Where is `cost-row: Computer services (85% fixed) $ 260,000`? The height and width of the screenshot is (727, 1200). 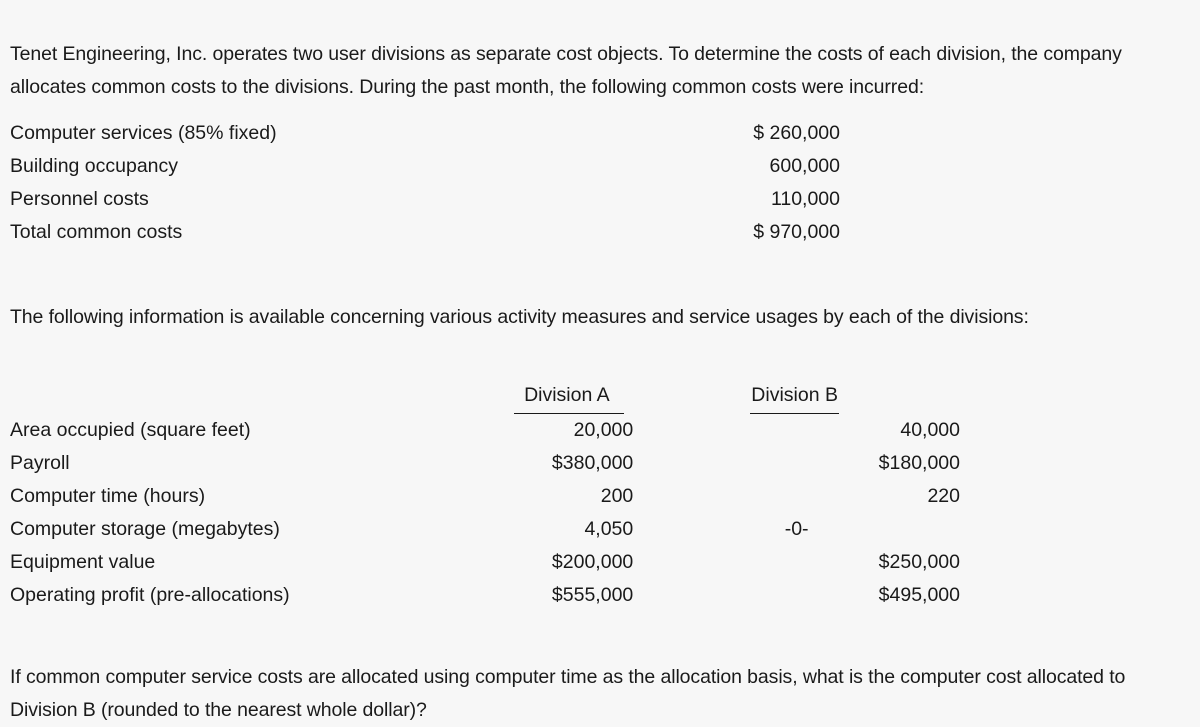
cost-row: Computer services (85% fixed) $ 260,000 is located at coordinates (425, 133).